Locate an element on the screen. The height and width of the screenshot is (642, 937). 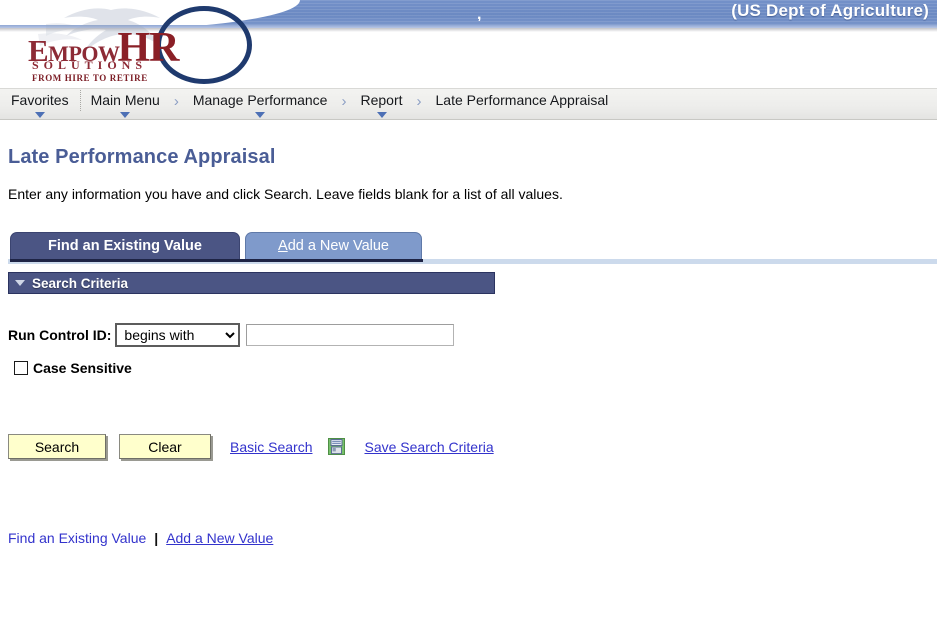
page-title: Late Performance Appraisal is located at coordinates (142, 157).